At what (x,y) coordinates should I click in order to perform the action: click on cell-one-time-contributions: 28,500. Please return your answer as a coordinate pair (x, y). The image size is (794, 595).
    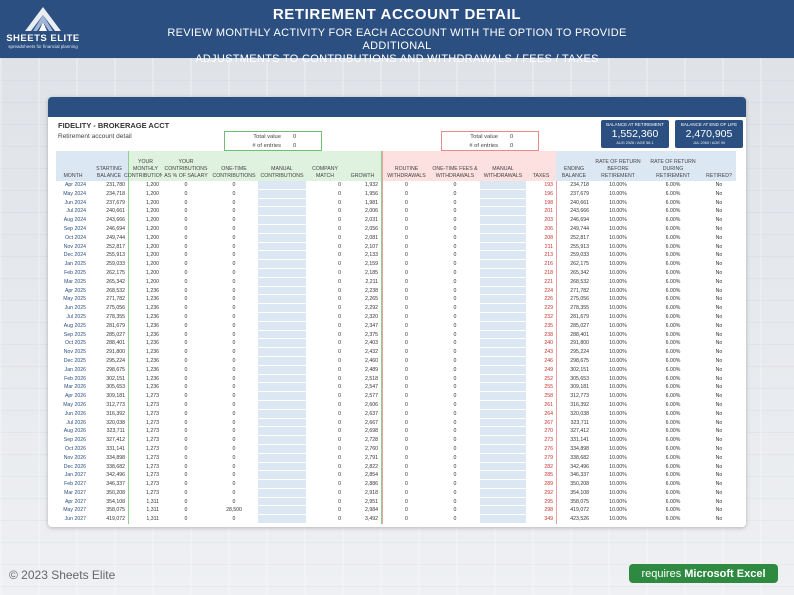
    Looking at the image, I should click on (234, 510).